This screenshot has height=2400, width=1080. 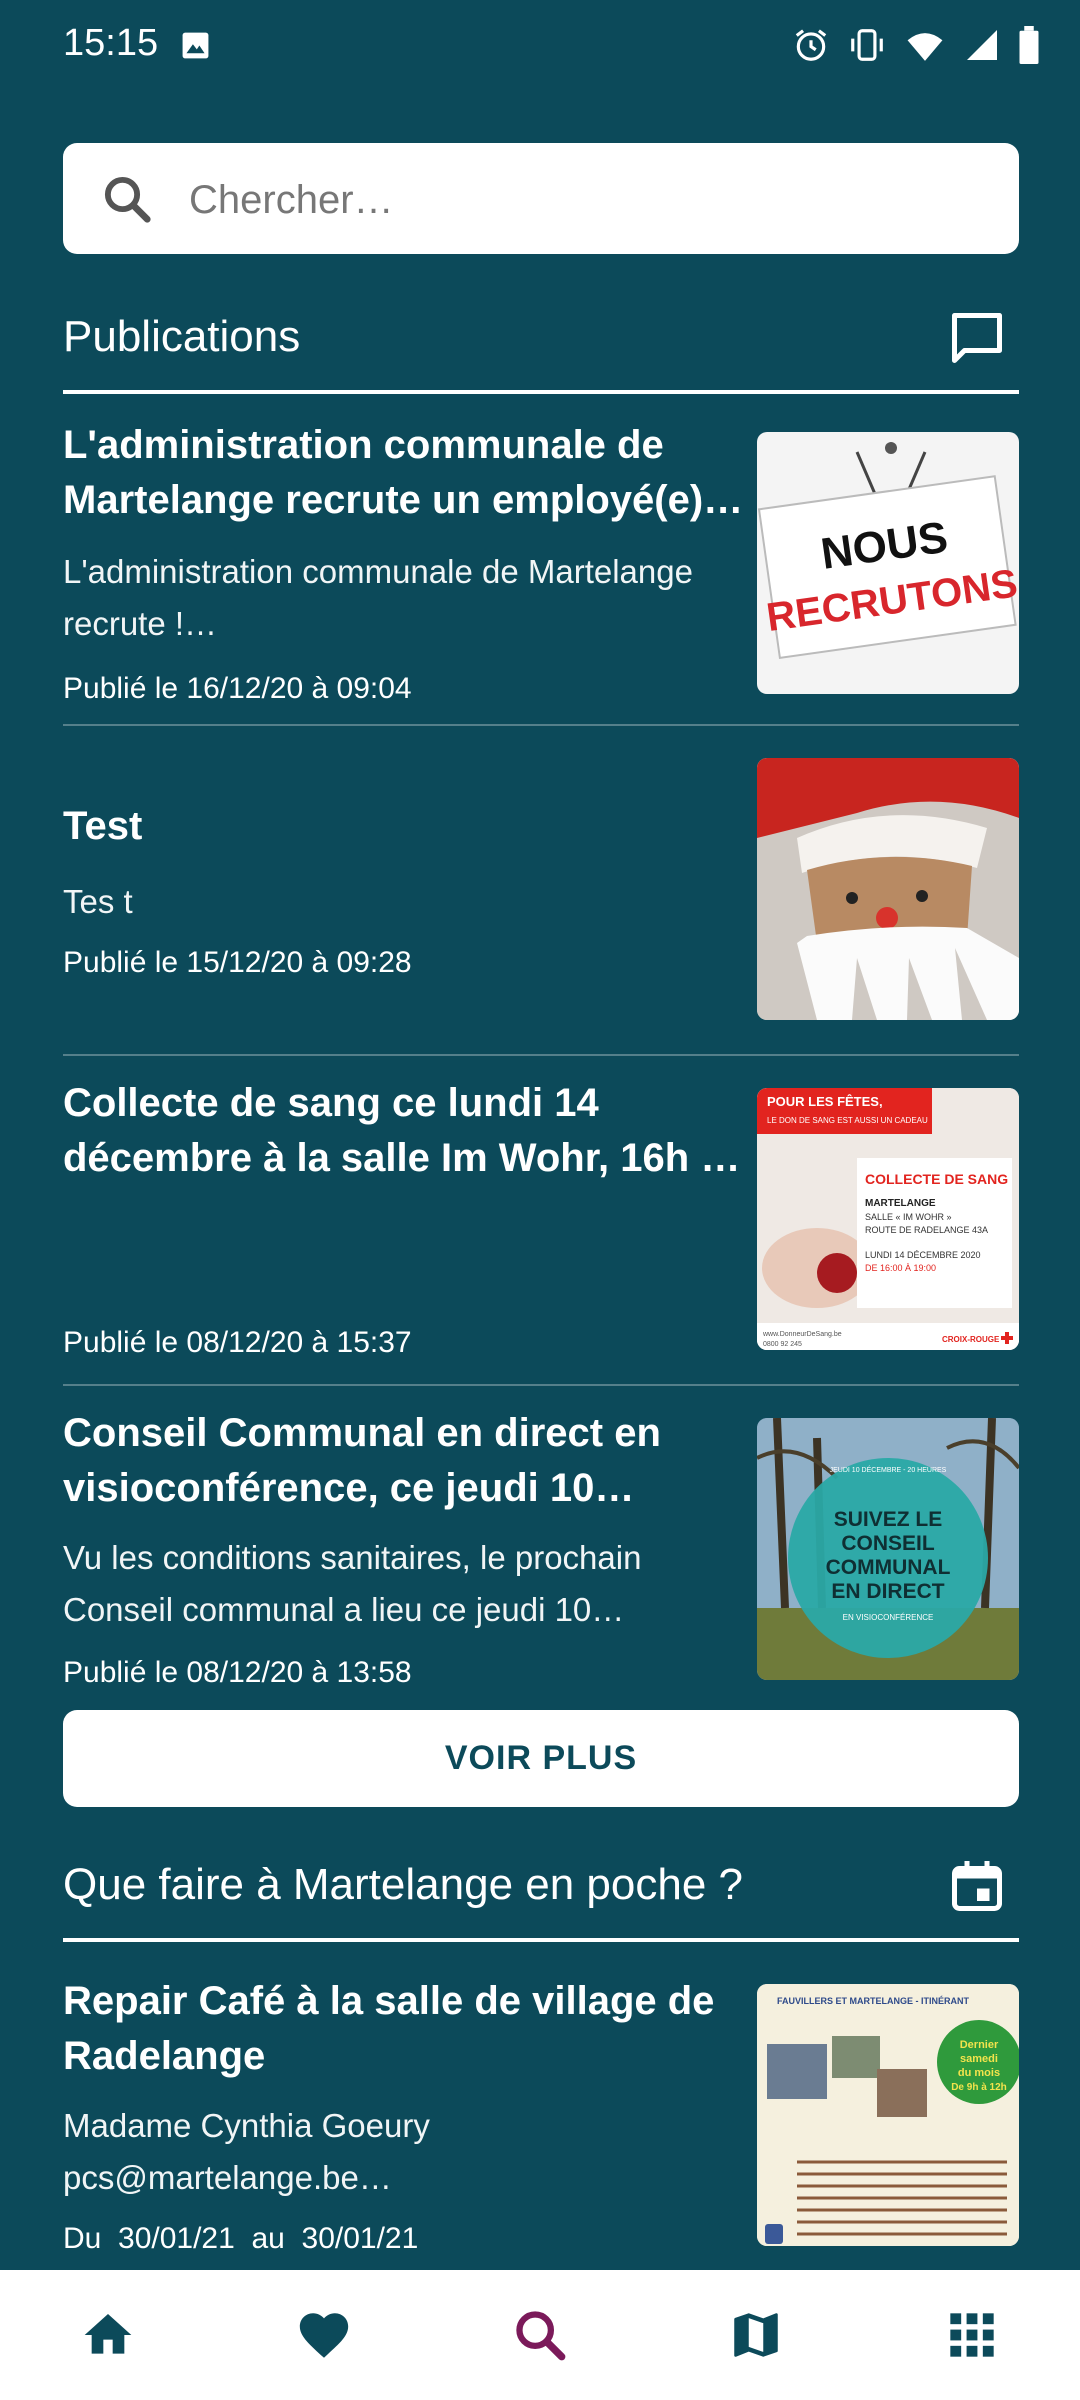 What do you see at coordinates (541, 1758) in the screenshot?
I see `see-more-button: VOIR PLUS` at bounding box center [541, 1758].